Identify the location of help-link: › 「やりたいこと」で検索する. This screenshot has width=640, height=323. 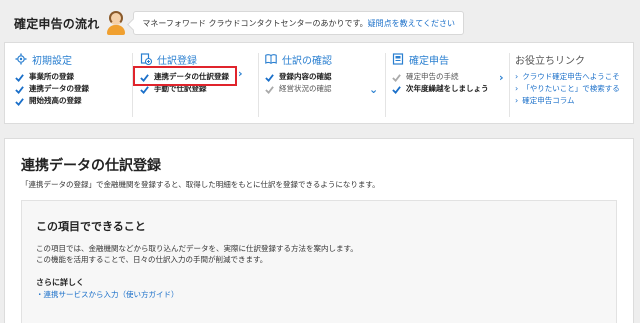
(574, 89).